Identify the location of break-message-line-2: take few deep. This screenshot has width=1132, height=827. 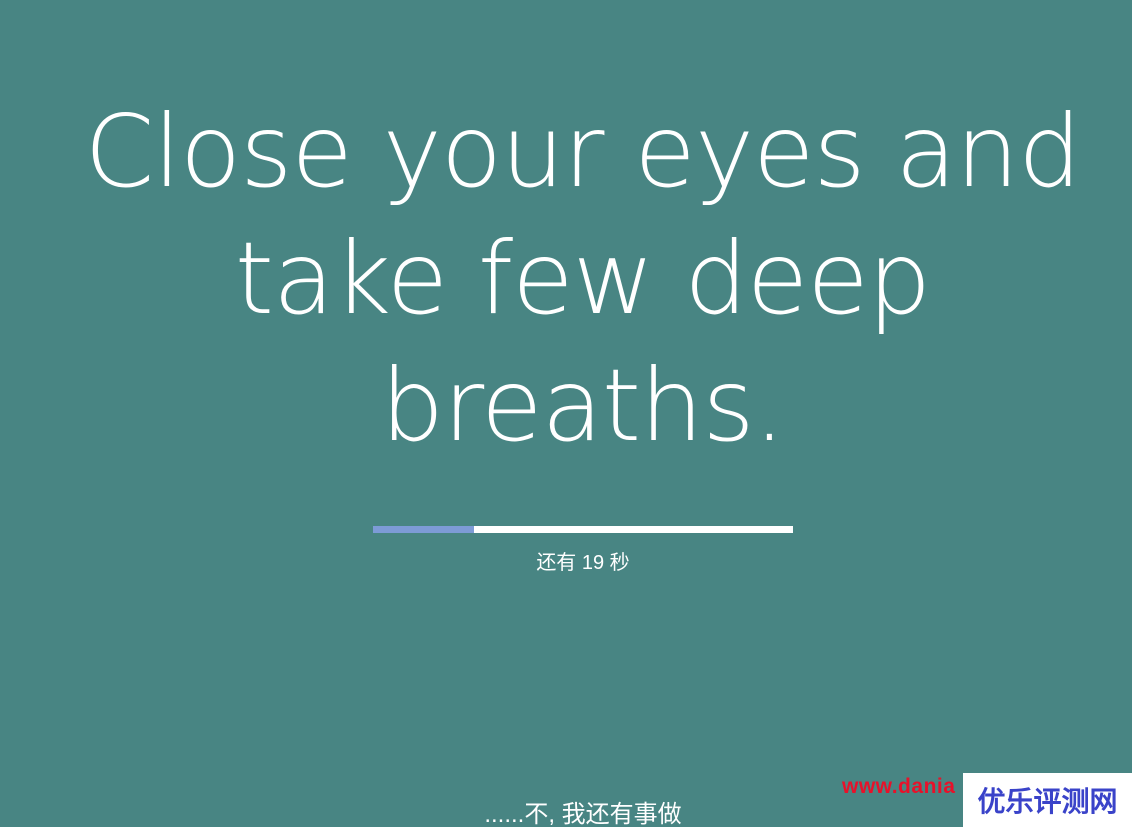
(582, 278).